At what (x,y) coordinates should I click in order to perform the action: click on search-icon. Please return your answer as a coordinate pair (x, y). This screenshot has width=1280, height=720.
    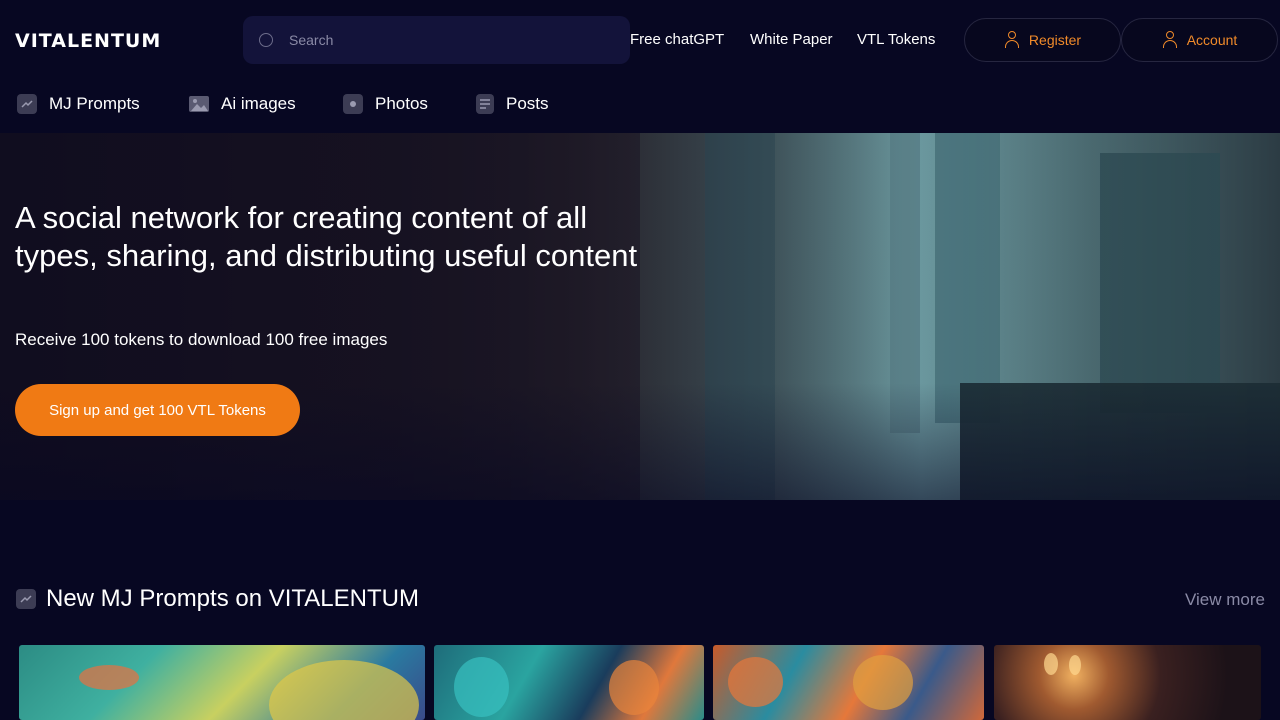
    Looking at the image, I should click on (266, 40).